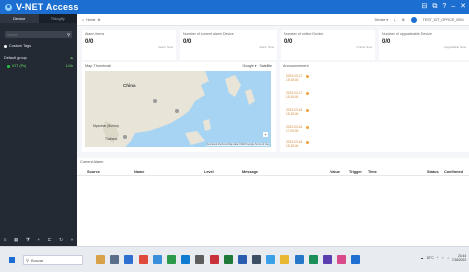  Describe the element at coordinates (342, 259) in the screenshot. I see `app-icon-app14` at that location.